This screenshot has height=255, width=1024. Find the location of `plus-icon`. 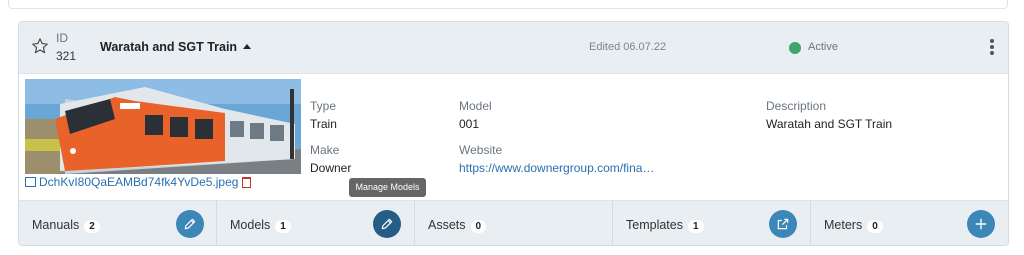

plus-icon is located at coordinates (981, 224).